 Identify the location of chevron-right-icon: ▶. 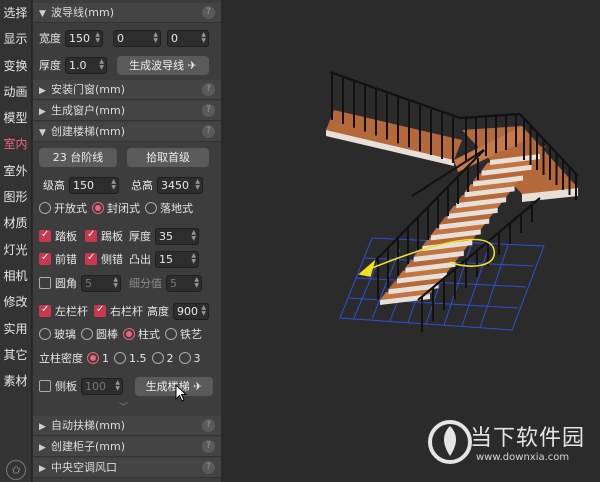
(42, 91).